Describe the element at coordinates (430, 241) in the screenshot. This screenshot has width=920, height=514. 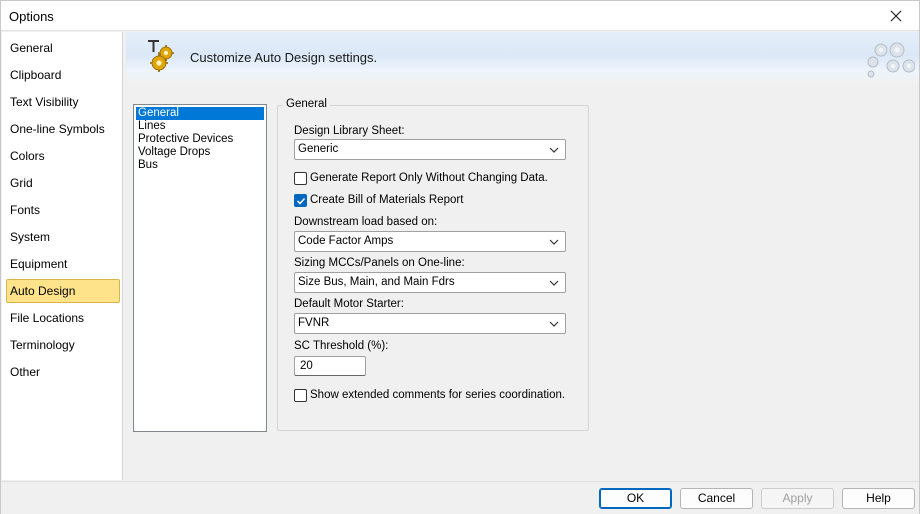
I see `downstream-select: Code Factor Amps` at that location.